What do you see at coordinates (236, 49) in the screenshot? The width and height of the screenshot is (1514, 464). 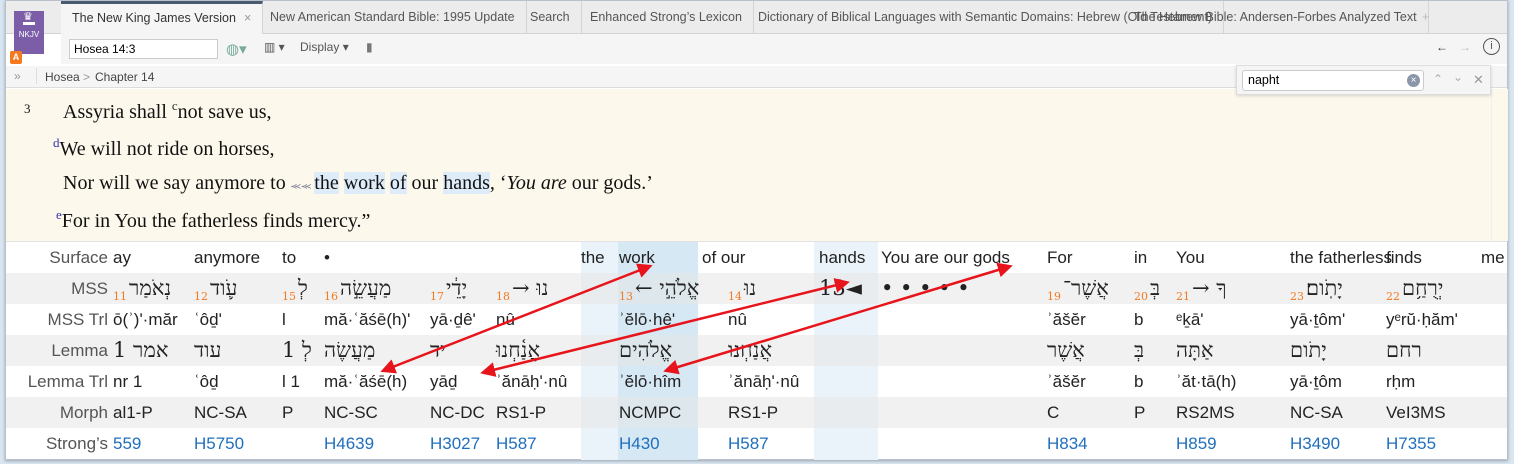 I see `visual-filter-icon: ◍▾` at bounding box center [236, 49].